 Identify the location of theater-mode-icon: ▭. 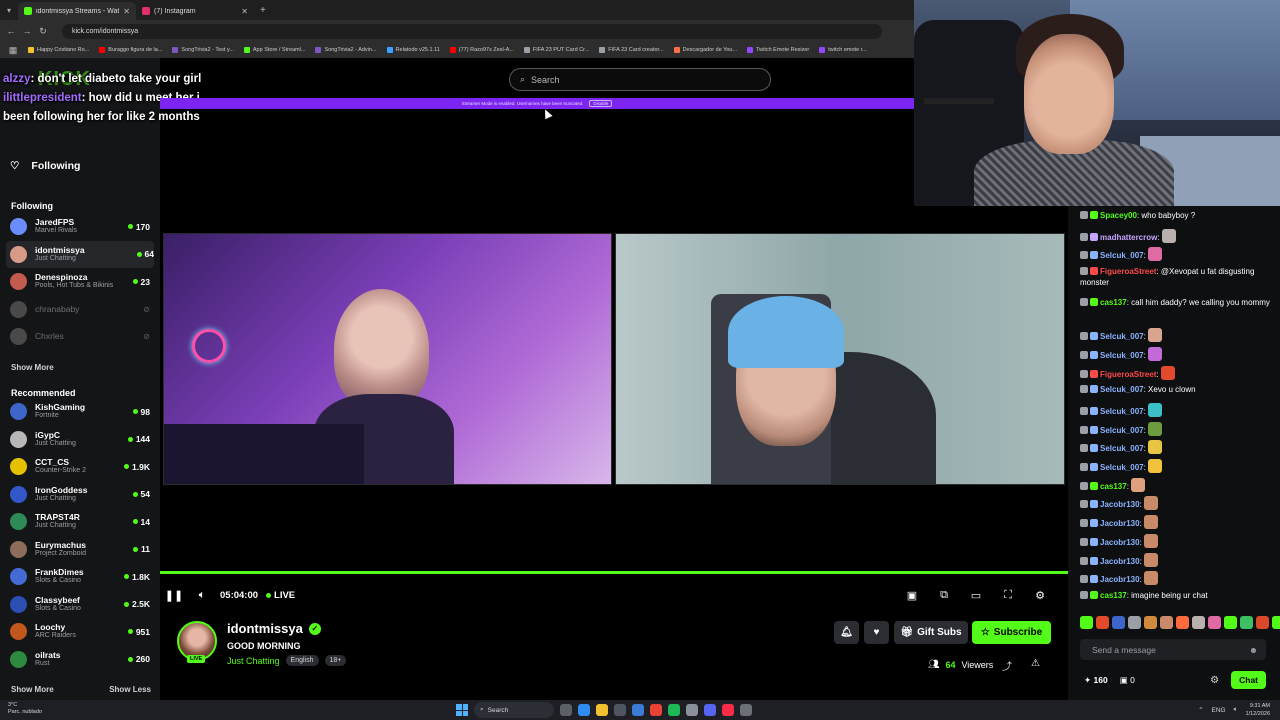
(976, 595).